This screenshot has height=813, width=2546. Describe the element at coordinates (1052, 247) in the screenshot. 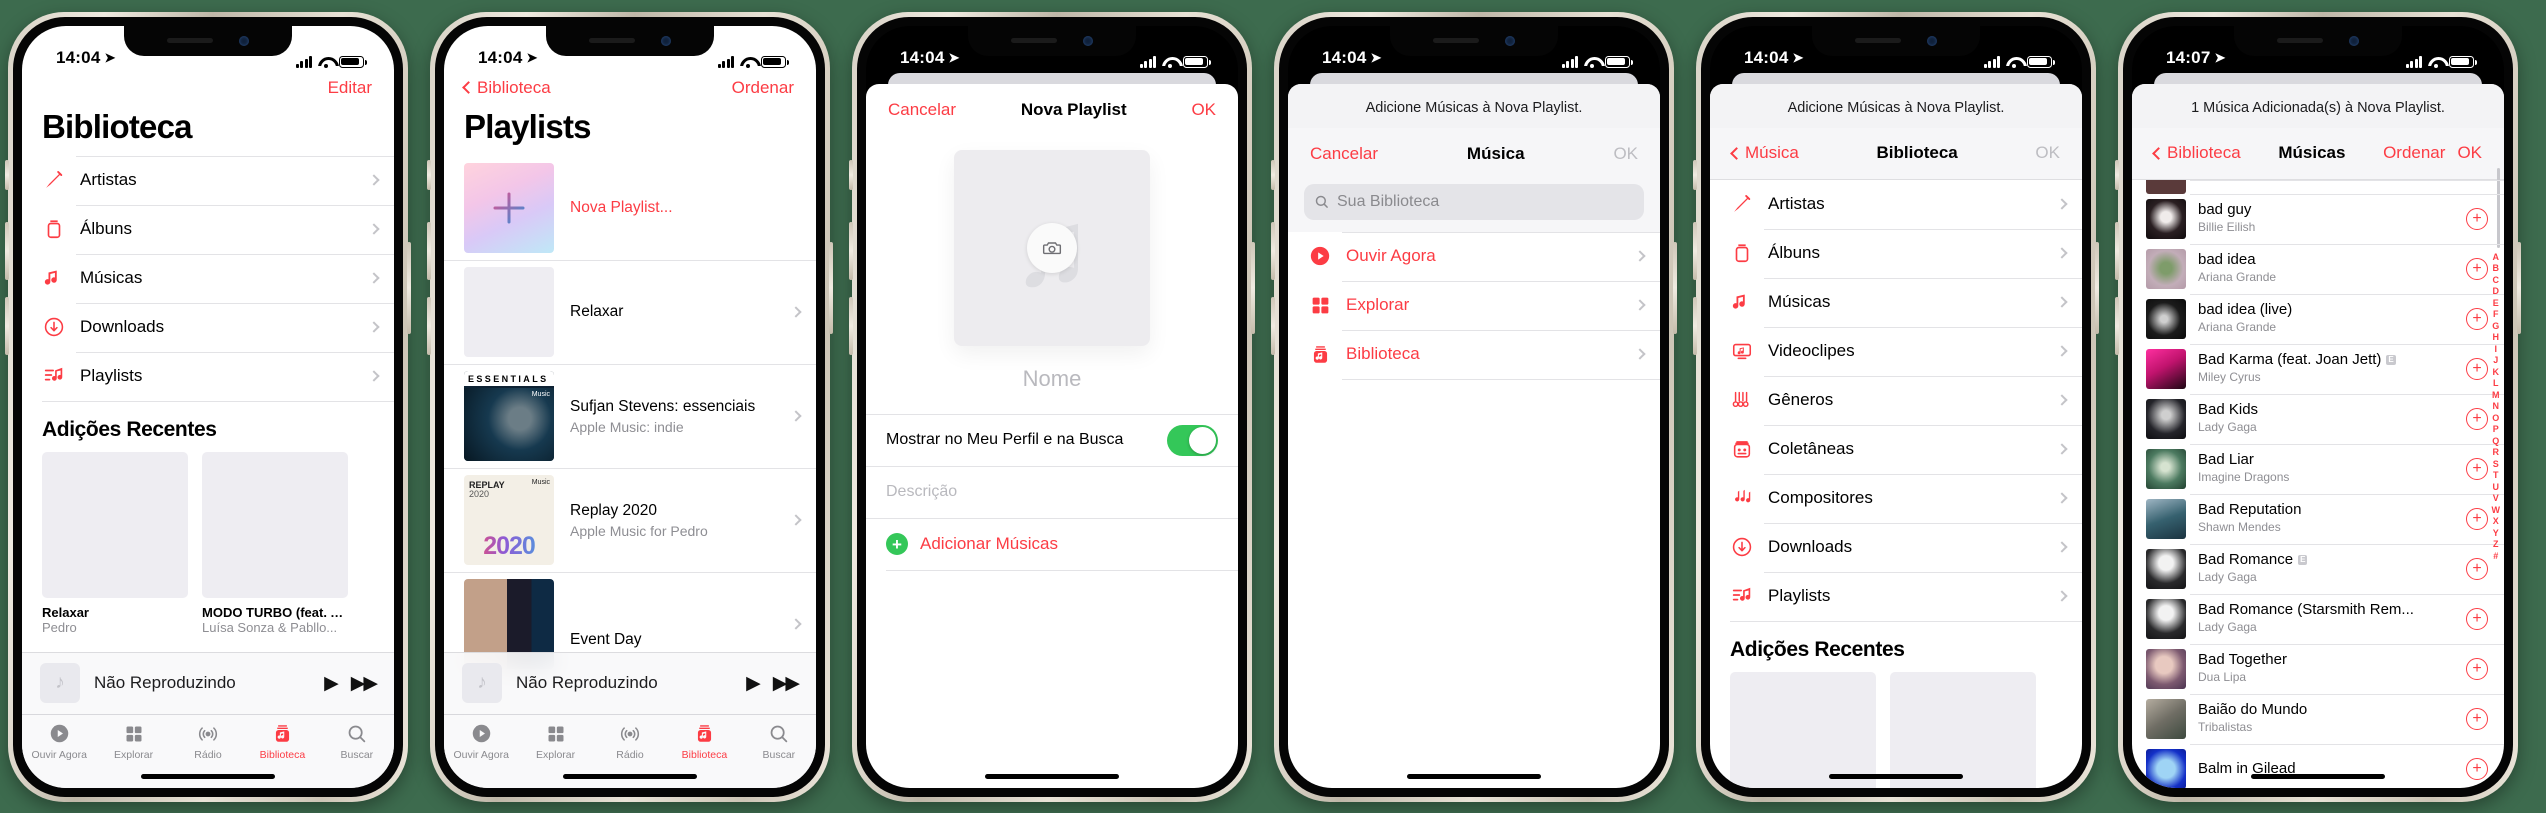

I see `camera-icon` at that location.